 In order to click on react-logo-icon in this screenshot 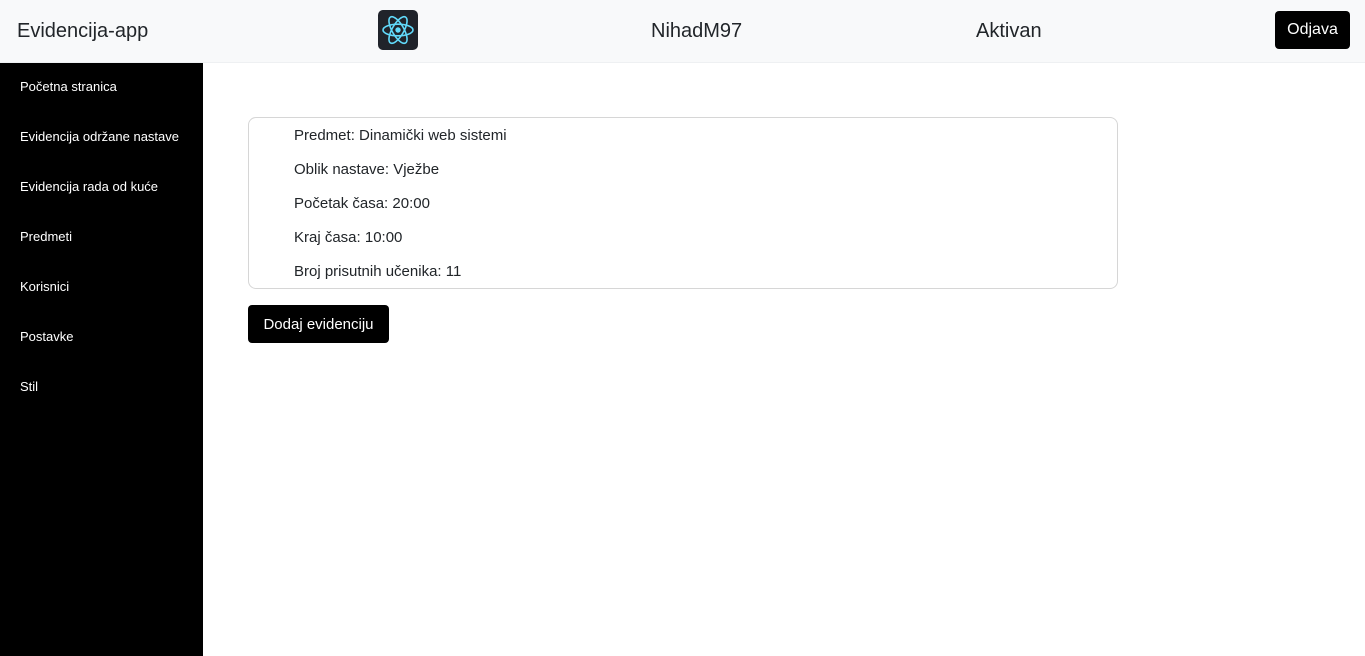, I will do `click(398, 30)`.